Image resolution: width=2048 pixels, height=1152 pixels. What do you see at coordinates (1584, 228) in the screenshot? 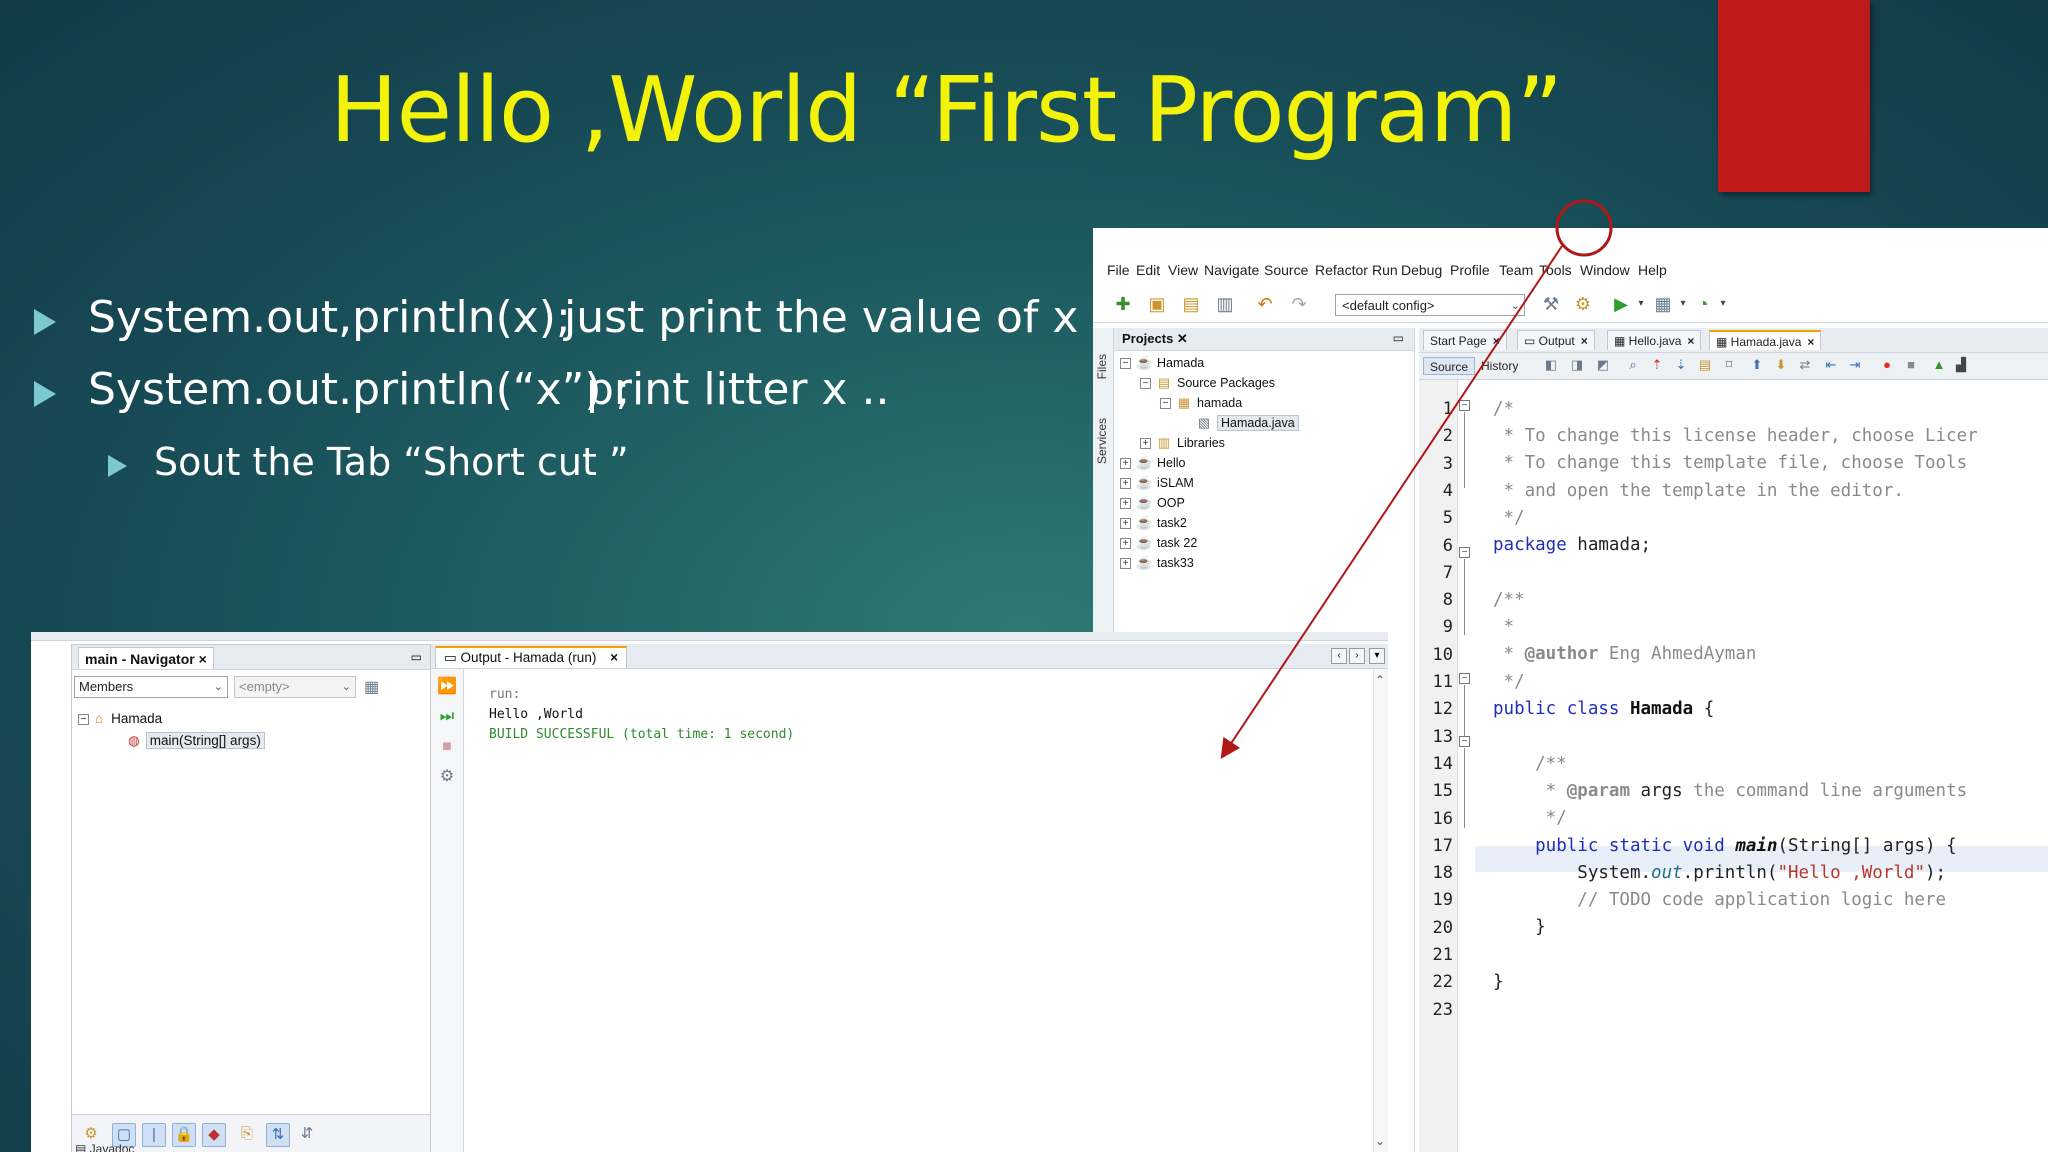
I see `annotation-circle` at bounding box center [1584, 228].